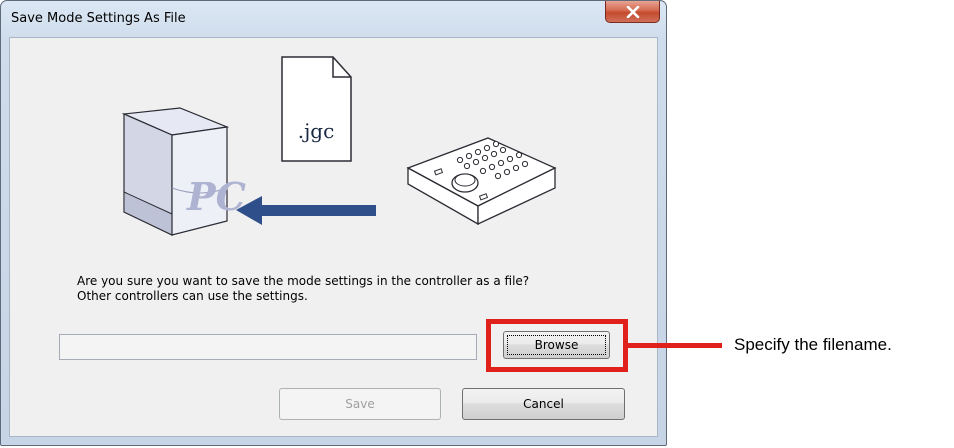 Image resolution: width=954 pixels, height=448 pixels. I want to click on close-icon, so click(632, 11).